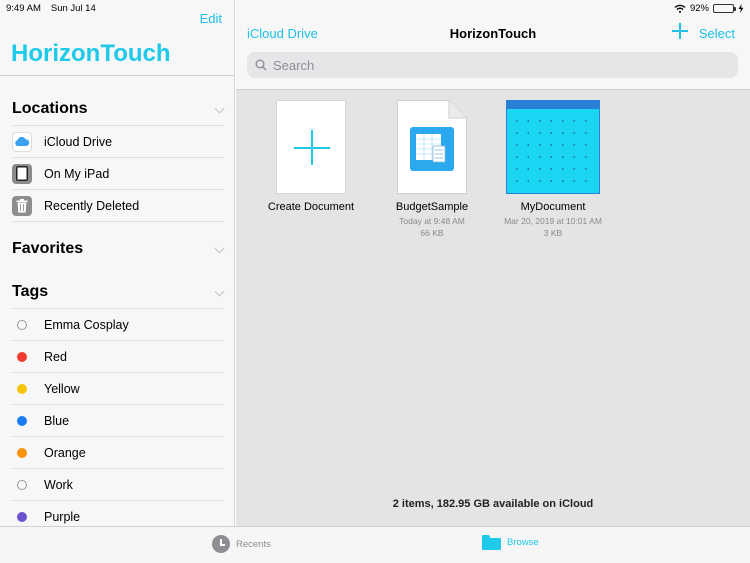 The image size is (750, 563). What do you see at coordinates (118, 356) in the screenshot?
I see `tag-item-red: Red` at bounding box center [118, 356].